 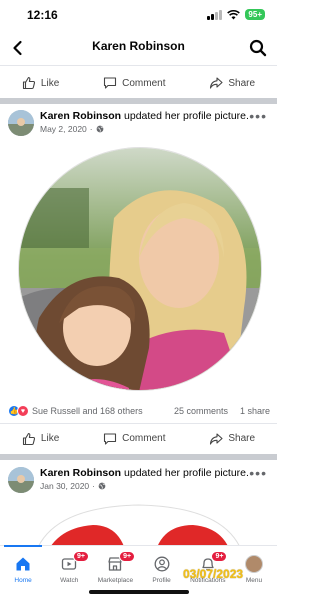 What do you see at coordinates (69, 580) in the screenshot?
I see `nav-watch-label: Watch` at bounding box center [69, 580].